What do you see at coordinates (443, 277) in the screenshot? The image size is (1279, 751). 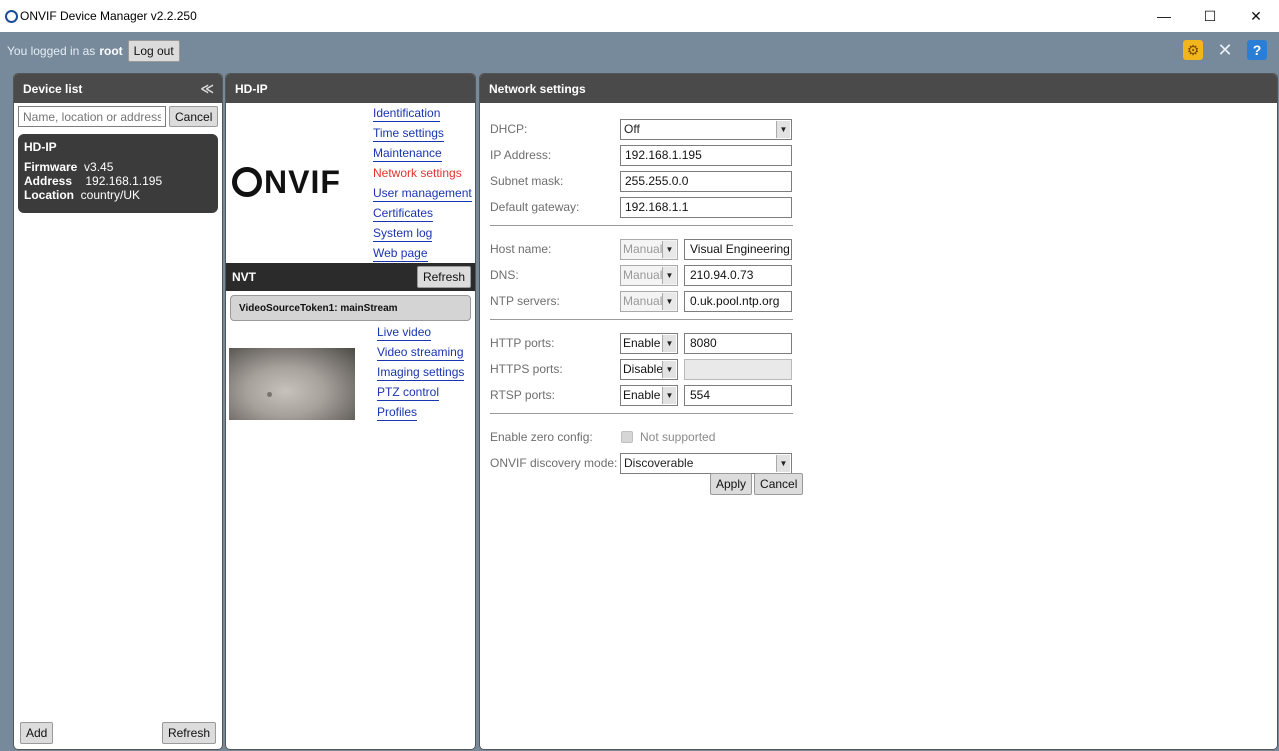 I see `nvt-refresh-button: Refresh` at bounding box center [443, 277].